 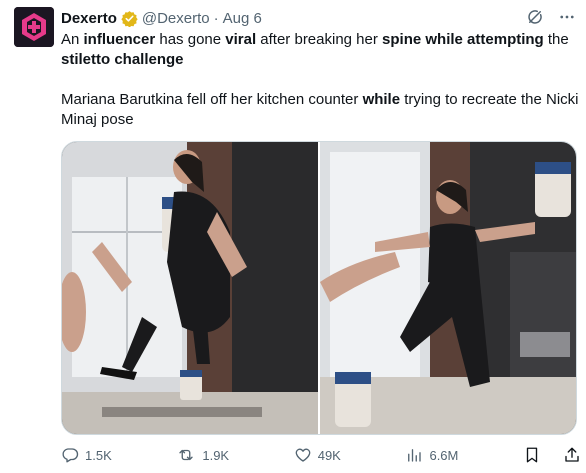 I want to click on tweet-line1-segment: spine while attempting, so click(x=463, y=39).